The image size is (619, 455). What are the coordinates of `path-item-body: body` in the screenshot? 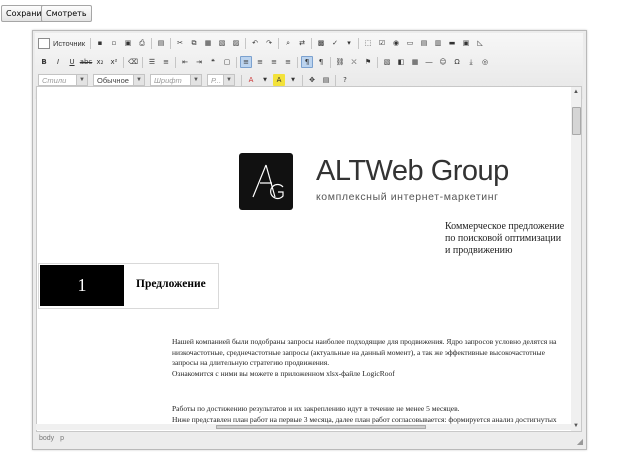 It's located at (46, 438).